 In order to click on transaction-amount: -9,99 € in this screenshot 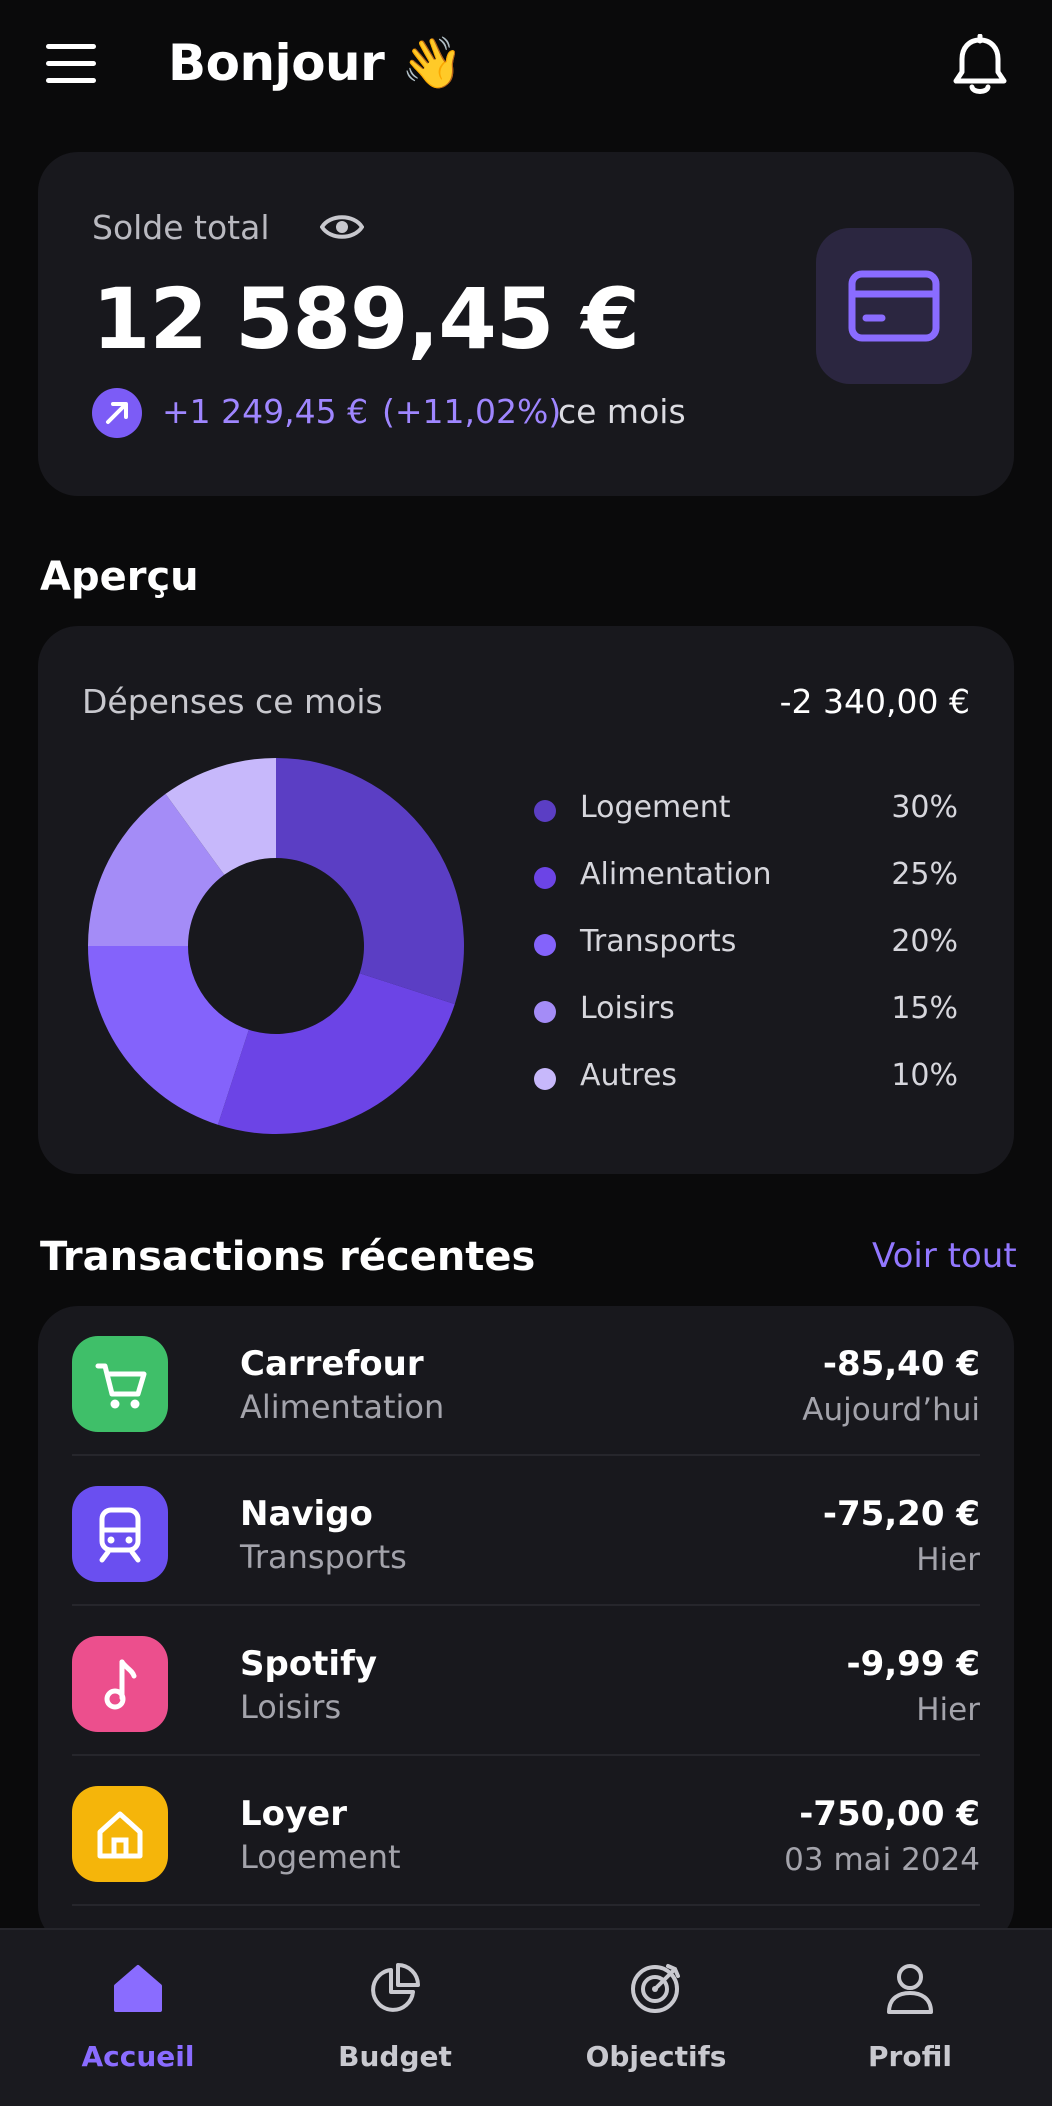, I will do `click(913, 1664)`.